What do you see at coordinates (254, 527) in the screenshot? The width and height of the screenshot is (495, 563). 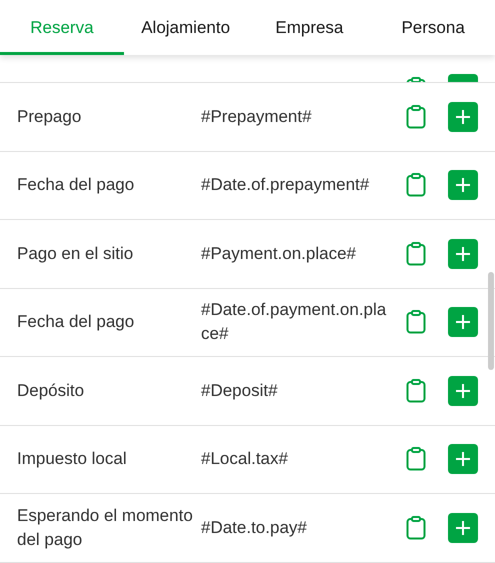 I see `placeholder-code: #Date.to.pay#` at bounding box center [254, 527].